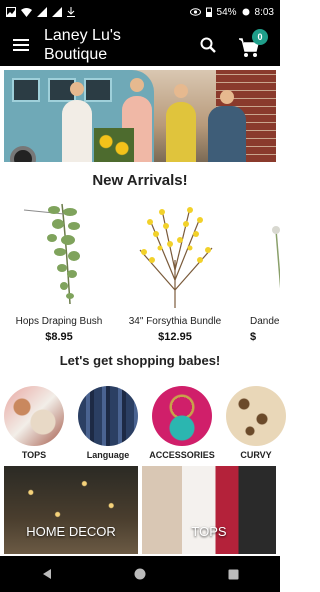 The width and height of the screenshot is (320, 592). I want to click on cart-count-badge: 0, so click(260, 37).